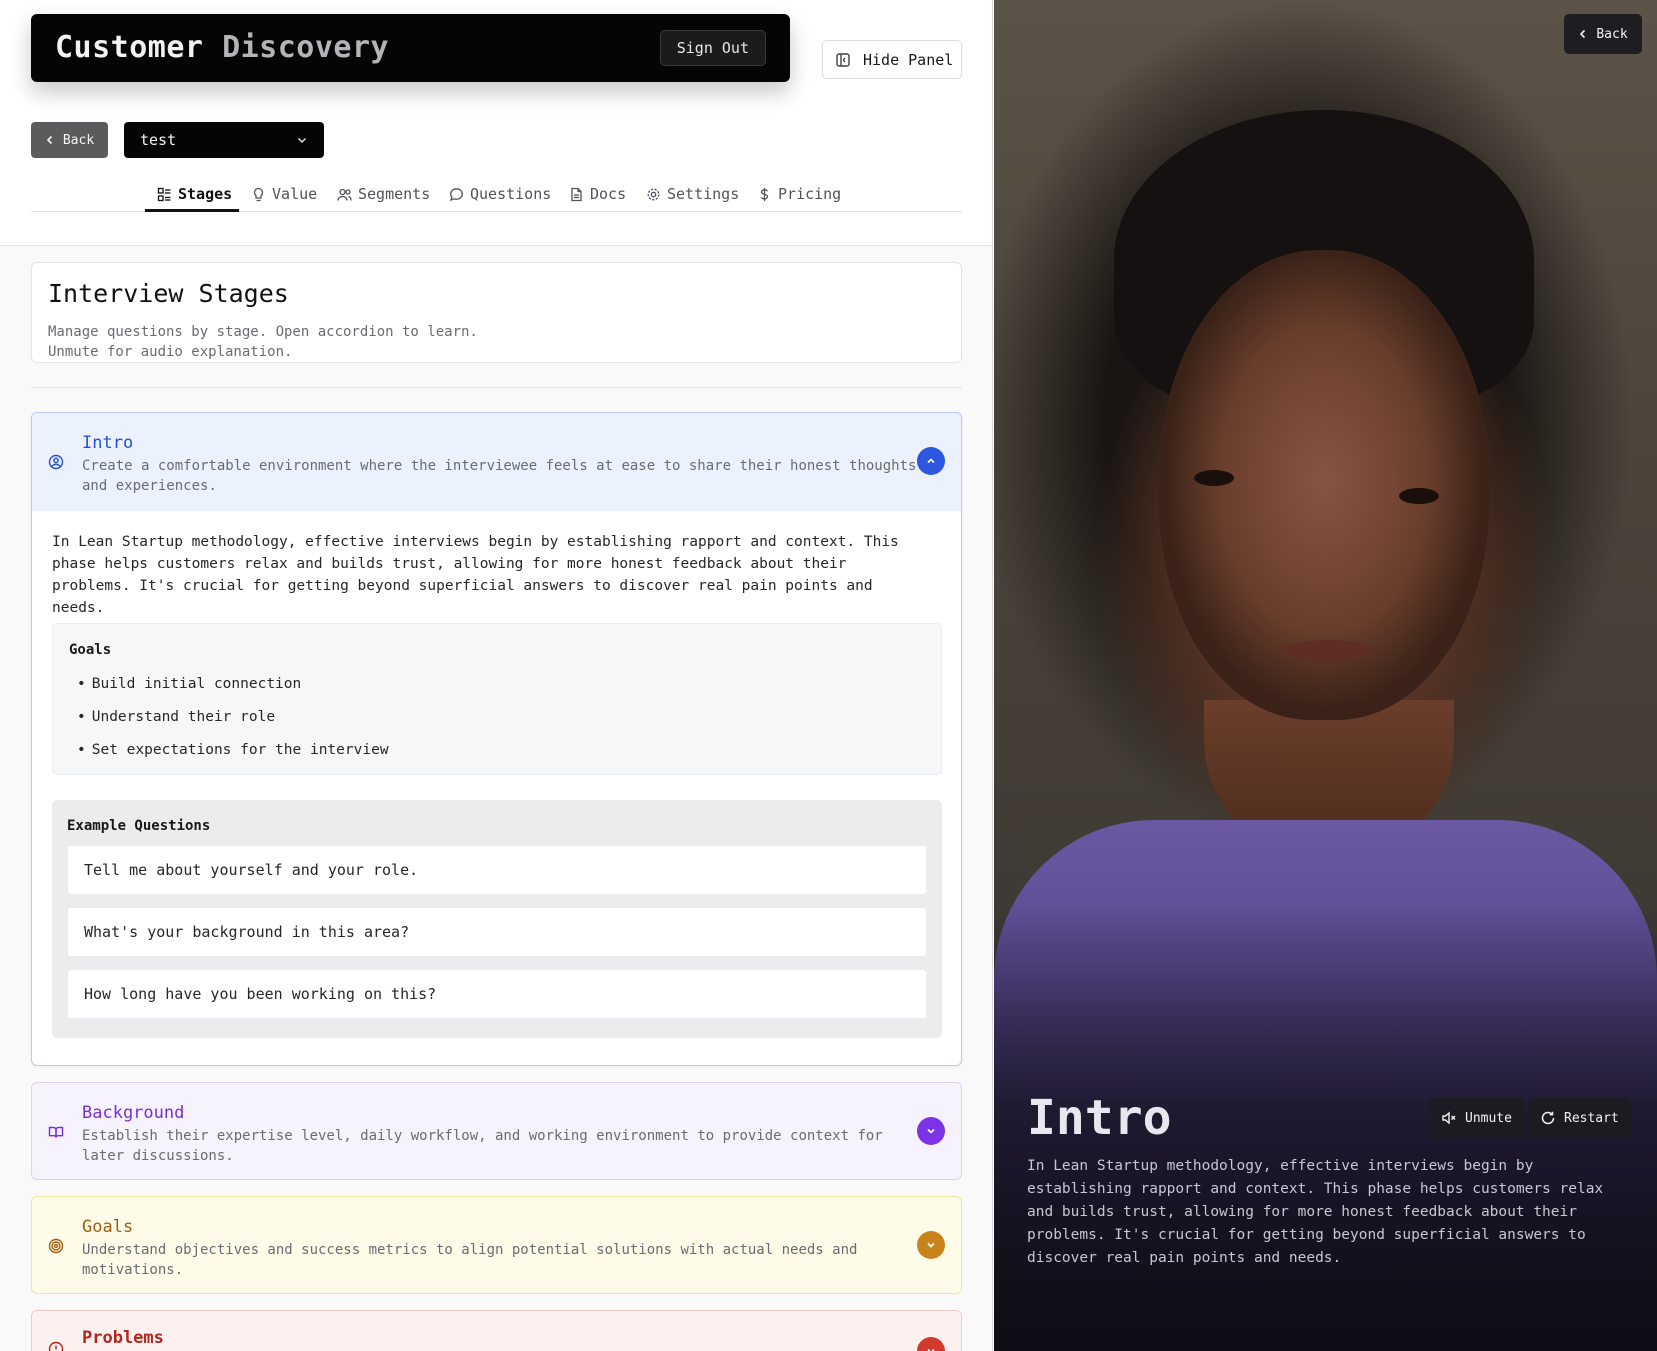 Image resolution: width=1657 pixels, height=1351 pixels. Describe the element at coordinates (1591, 1118) in the screenshot. I see `restart-label: Restart` at that location.